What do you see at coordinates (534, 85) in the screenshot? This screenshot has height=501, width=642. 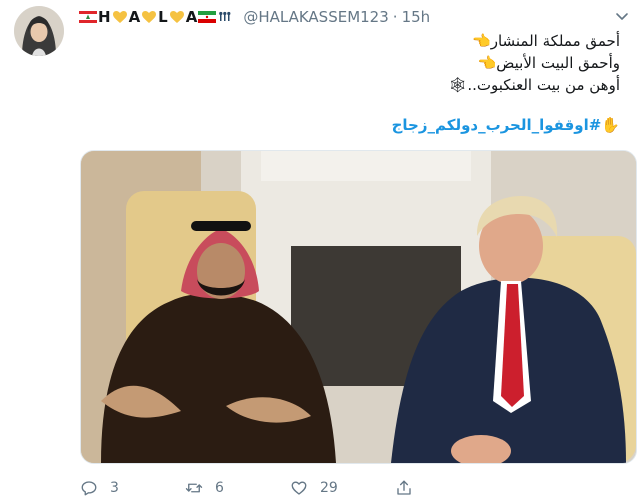 I see `tweet-line: أوهن من بيت العنكبوت..🕸` at bounding box center [534, 85].